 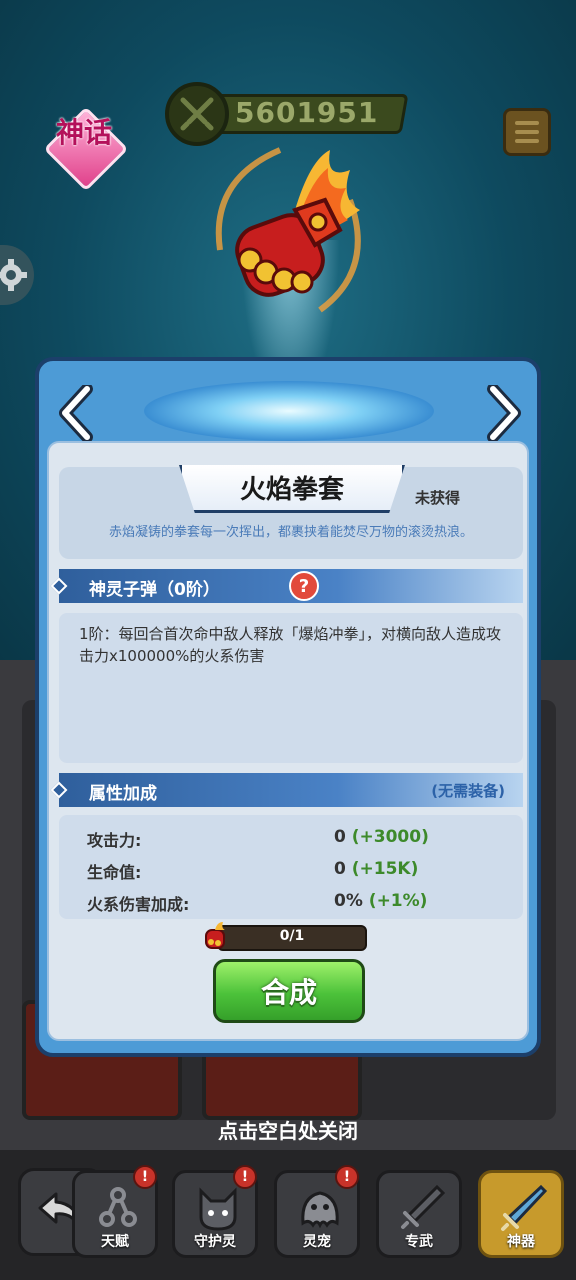 I want to click on nav-exclusive-weapon: 专武, so click(x=419, y=1214).